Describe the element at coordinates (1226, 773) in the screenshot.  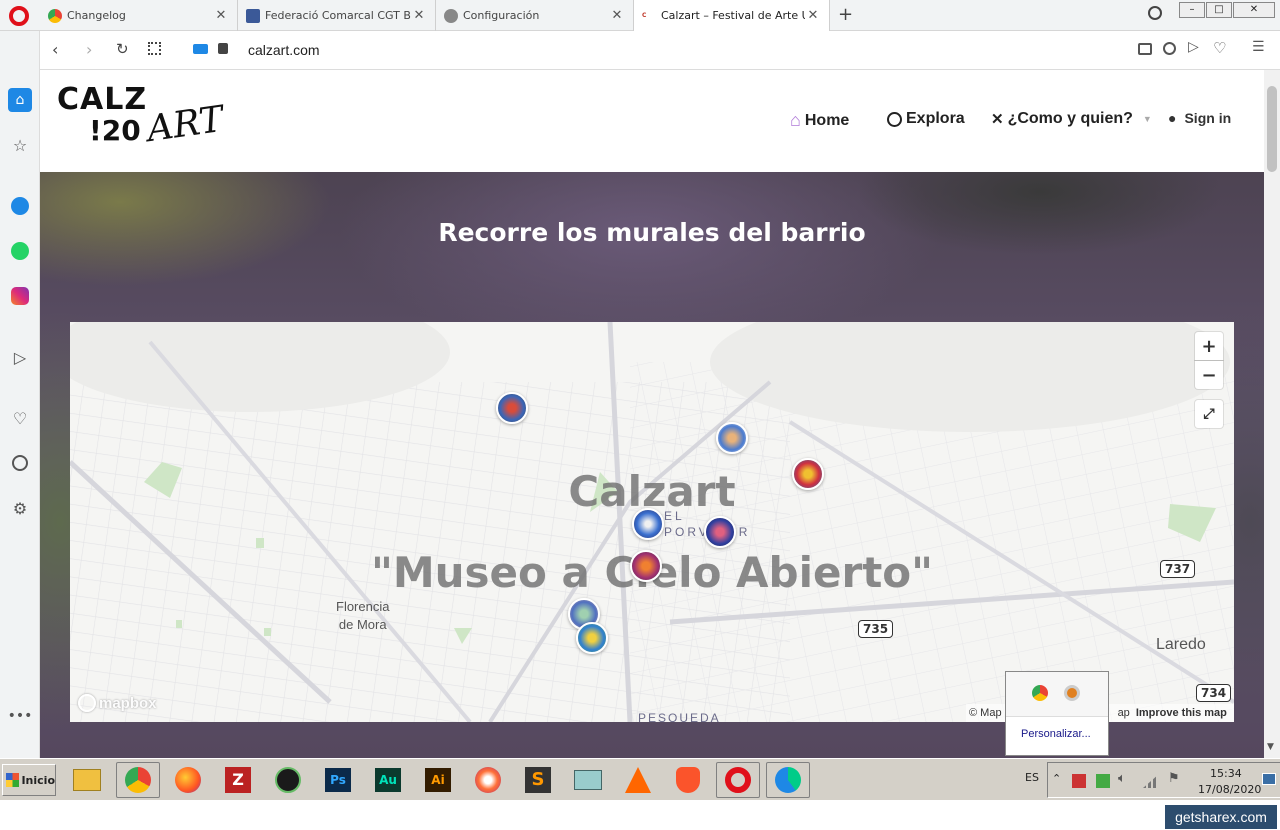
I see `clock-time: 15:34` at that location.